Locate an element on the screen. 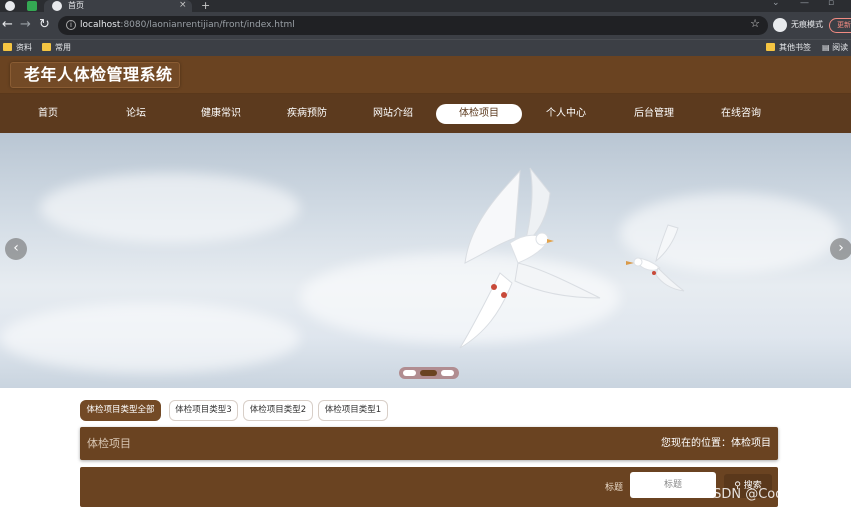  forward-icon: → is located at coordinates (25, 25).